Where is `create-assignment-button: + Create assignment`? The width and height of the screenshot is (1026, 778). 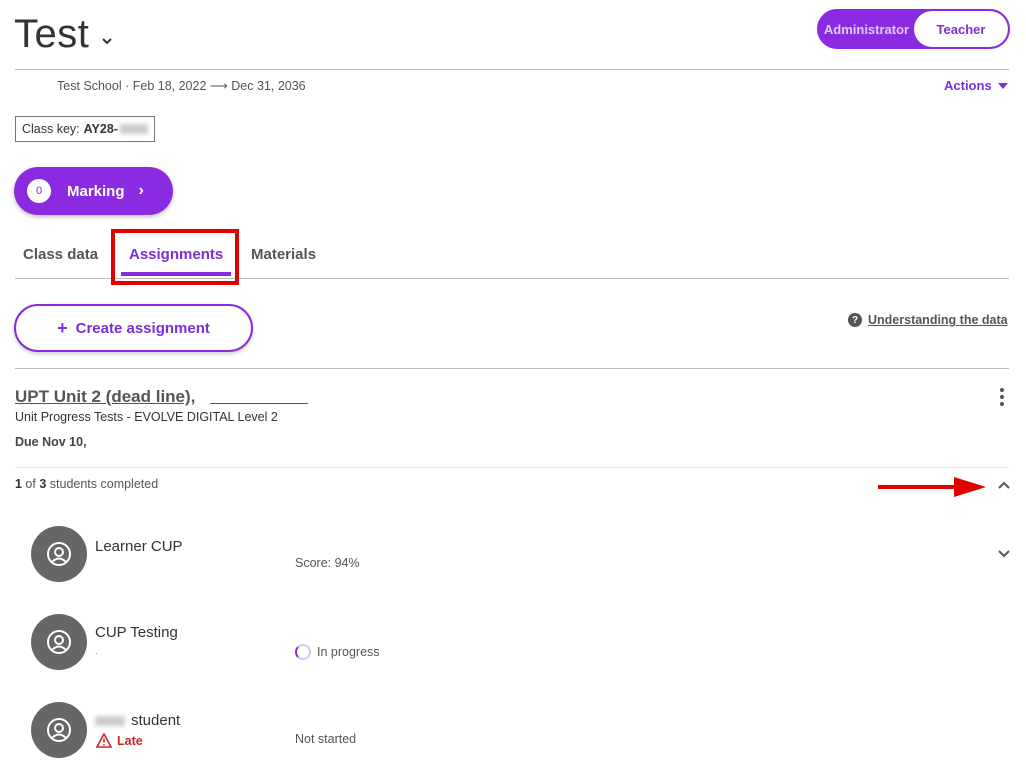
create-assignment-button: + Create assignment is located at coordinates (133, 328).